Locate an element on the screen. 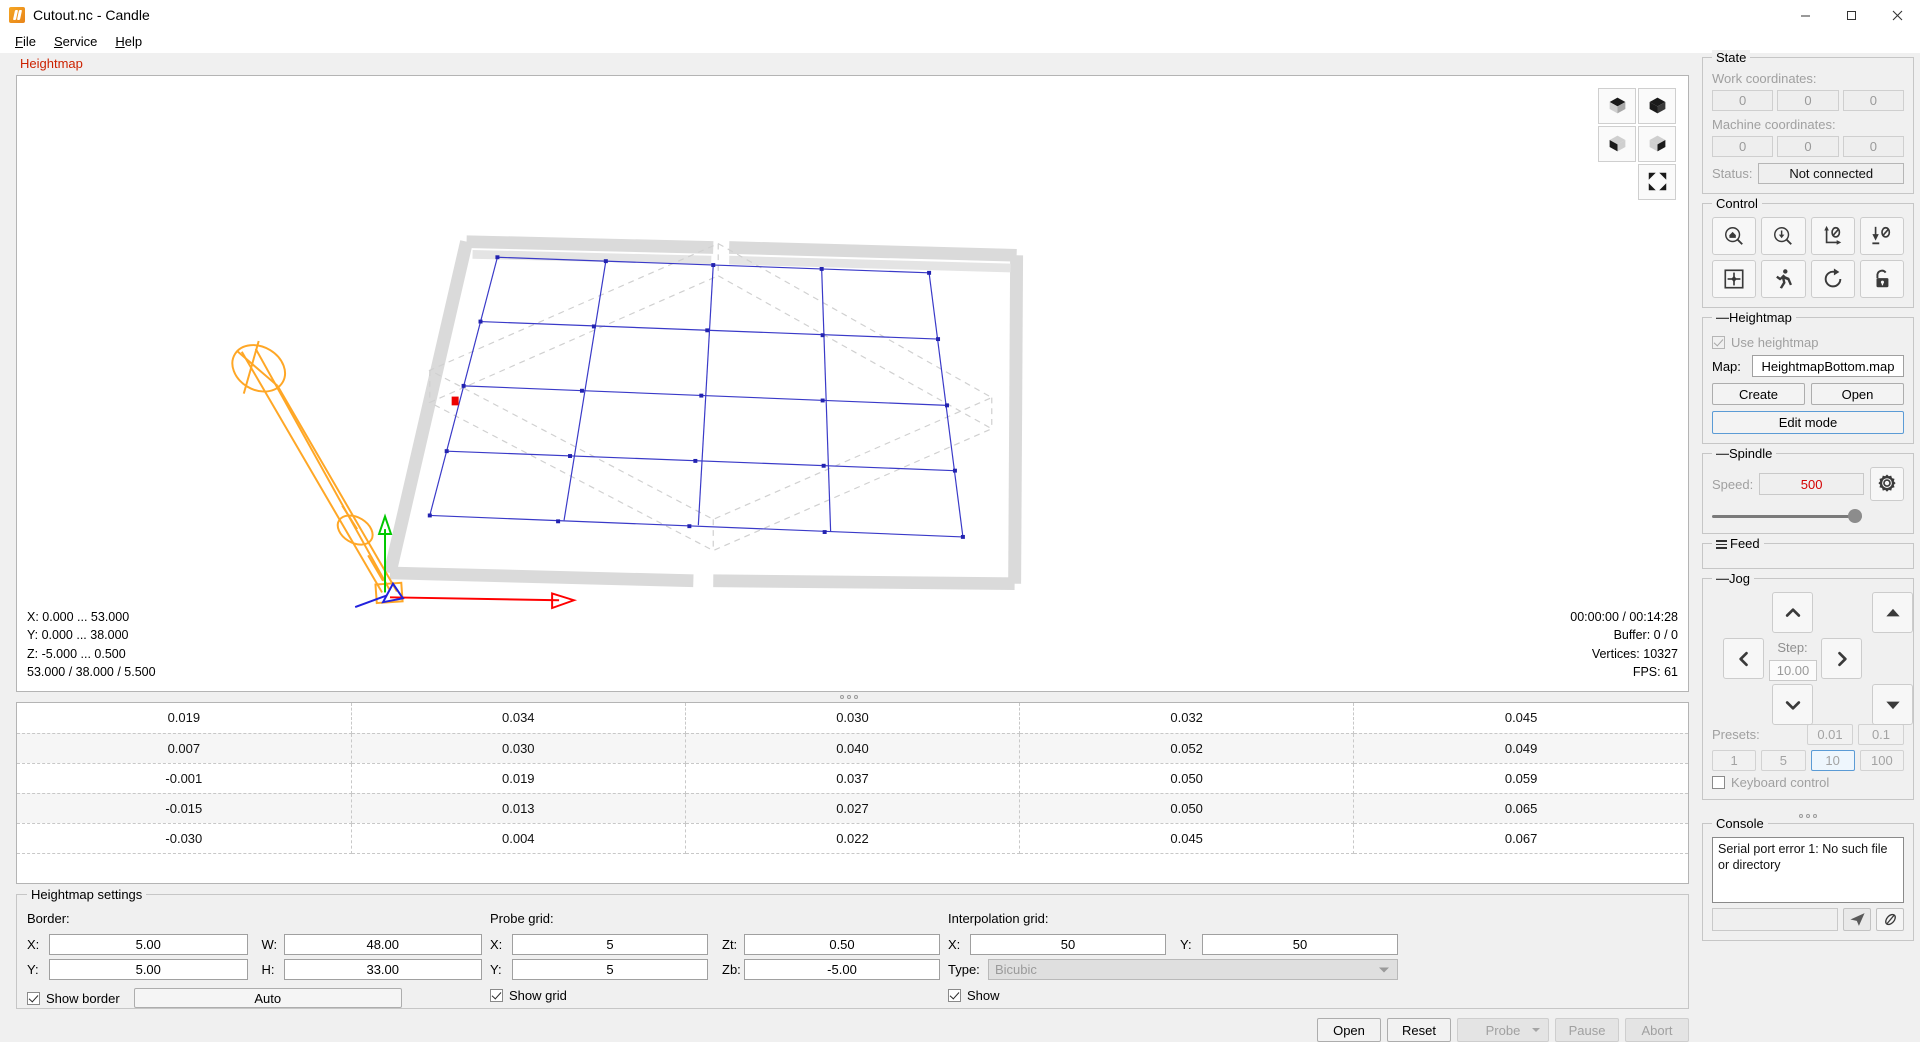 This screenshot has width=1920, height=1042. table-cell: 0.019 is located at coordinates (518, 778).